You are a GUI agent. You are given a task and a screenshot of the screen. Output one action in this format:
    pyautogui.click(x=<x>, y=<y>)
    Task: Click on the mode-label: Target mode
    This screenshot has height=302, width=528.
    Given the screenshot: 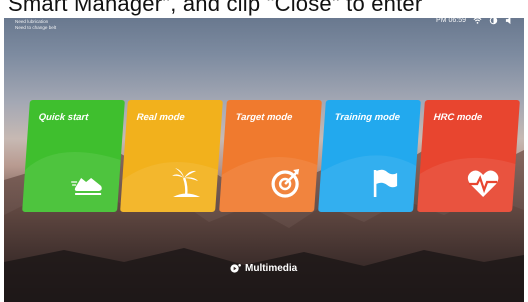 What is the action you would take?
    pyautogui.click(x=264, y=117)
    